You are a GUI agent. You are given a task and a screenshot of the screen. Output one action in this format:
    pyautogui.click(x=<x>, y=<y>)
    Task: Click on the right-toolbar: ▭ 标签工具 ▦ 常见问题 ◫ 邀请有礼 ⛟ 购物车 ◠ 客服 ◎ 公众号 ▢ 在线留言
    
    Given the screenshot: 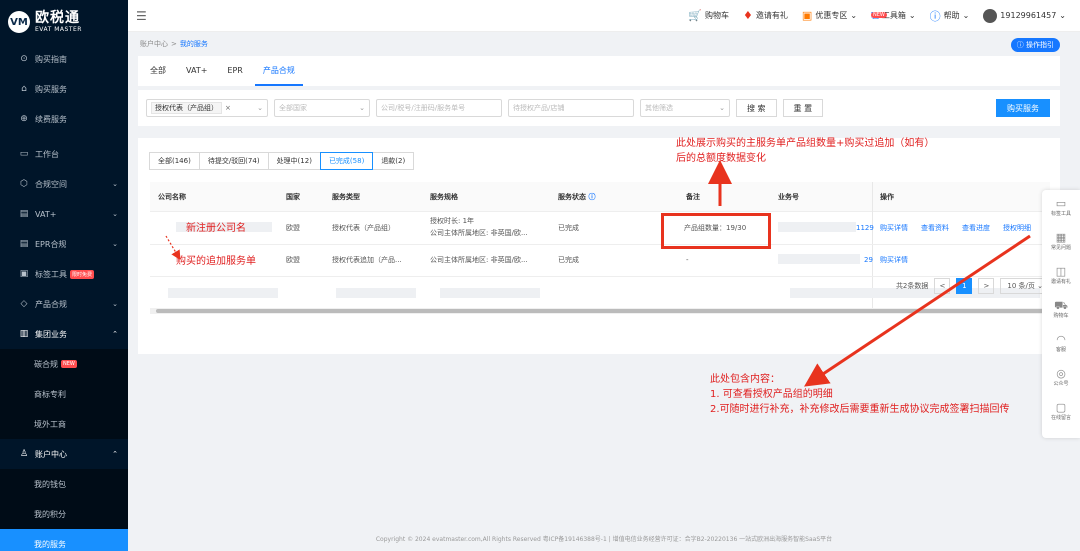 What is the action you would take?
    pyautogui.click(x=1061, y=314)
    